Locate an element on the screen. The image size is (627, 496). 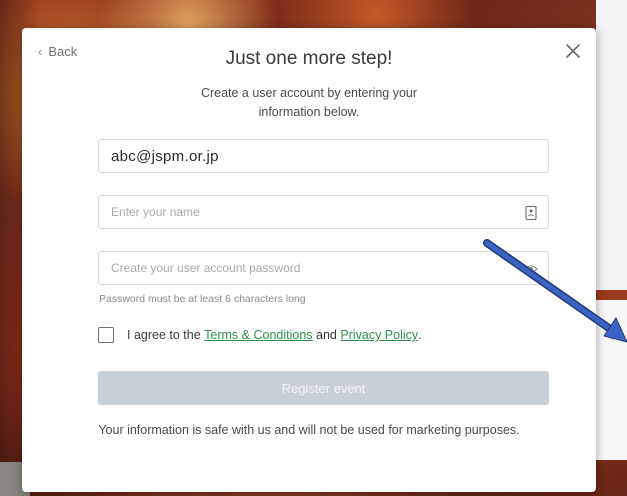
agree-prefix: I agree to the is located at coordinates (164, 335).